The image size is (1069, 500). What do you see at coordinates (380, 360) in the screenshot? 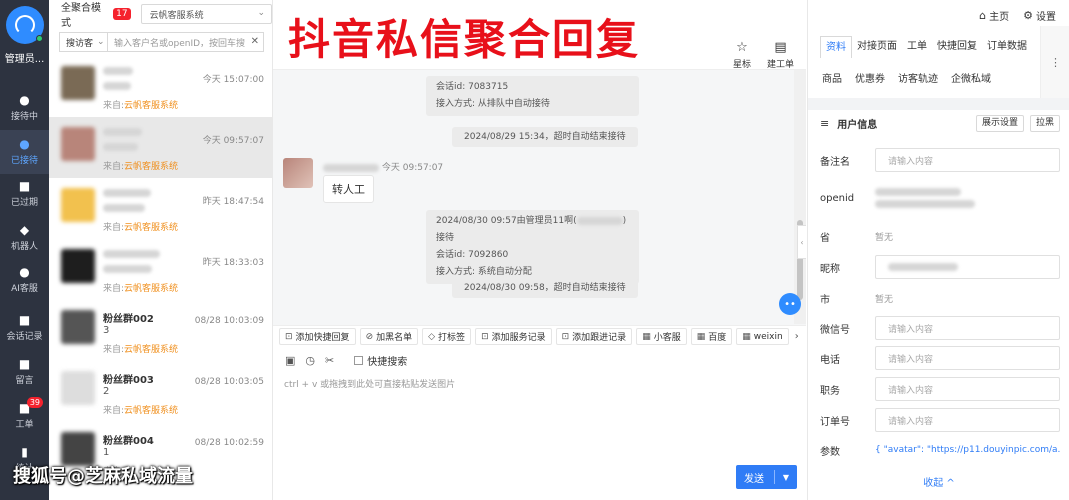
I see `quick-search-checkbox: 快捷搜索` at bounding box center [380, 360].